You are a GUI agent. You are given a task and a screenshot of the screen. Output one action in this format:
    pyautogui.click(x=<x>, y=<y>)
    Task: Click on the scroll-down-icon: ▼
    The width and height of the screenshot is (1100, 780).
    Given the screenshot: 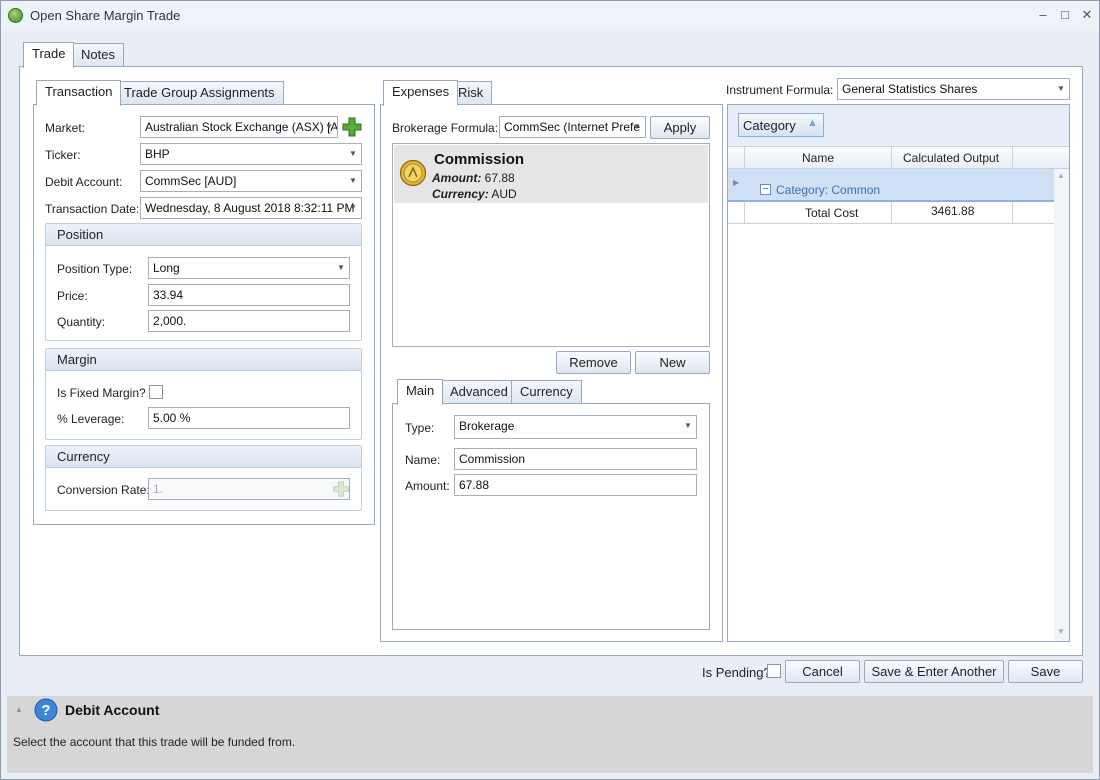 What is the action you would take?
    pyautogui.click(x=1061, y=631)
    